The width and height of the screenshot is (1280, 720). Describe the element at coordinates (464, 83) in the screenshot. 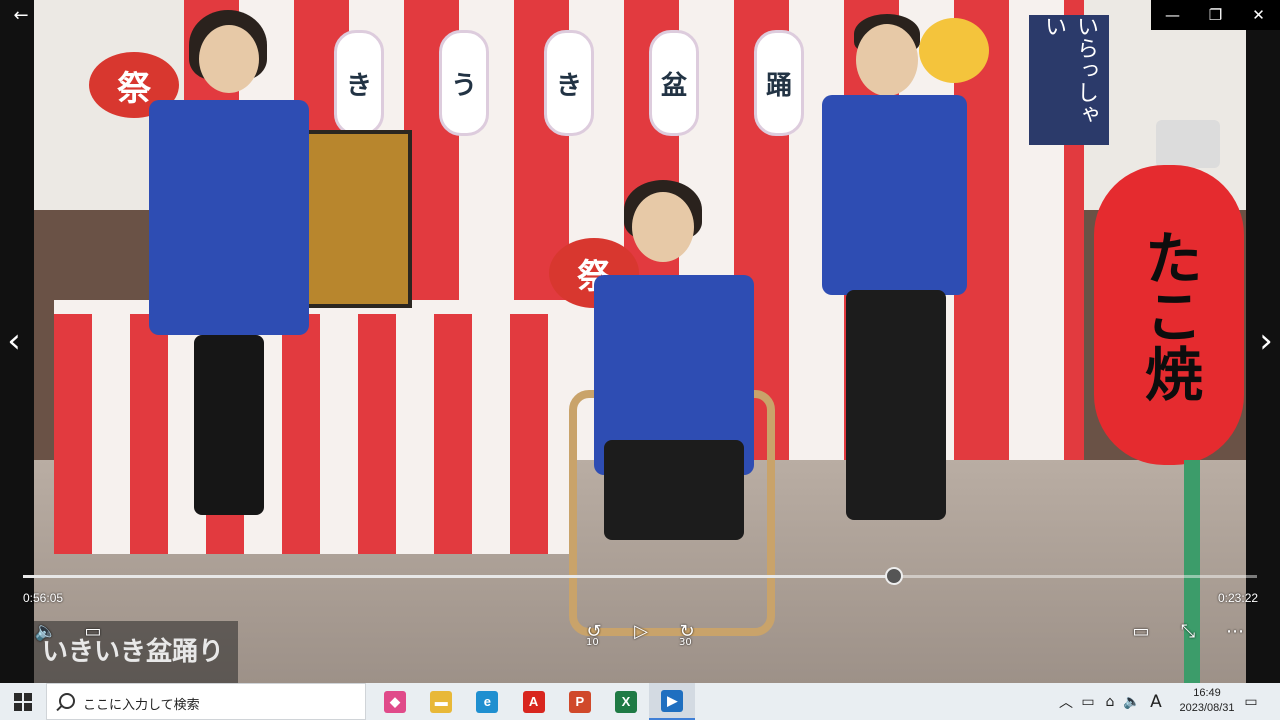

I see `lantern-tag: う` at that location.